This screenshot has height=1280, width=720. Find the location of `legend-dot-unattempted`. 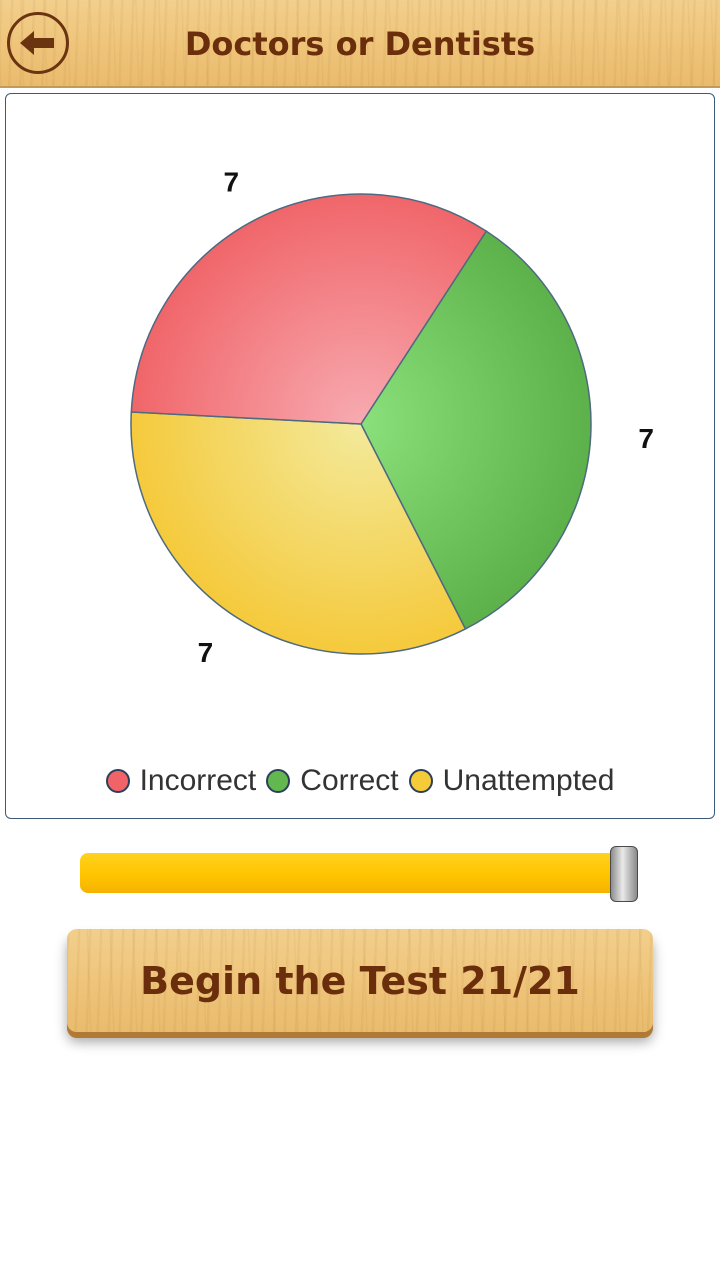

legend-dot-unattempted is located at coordinates (420, 781).